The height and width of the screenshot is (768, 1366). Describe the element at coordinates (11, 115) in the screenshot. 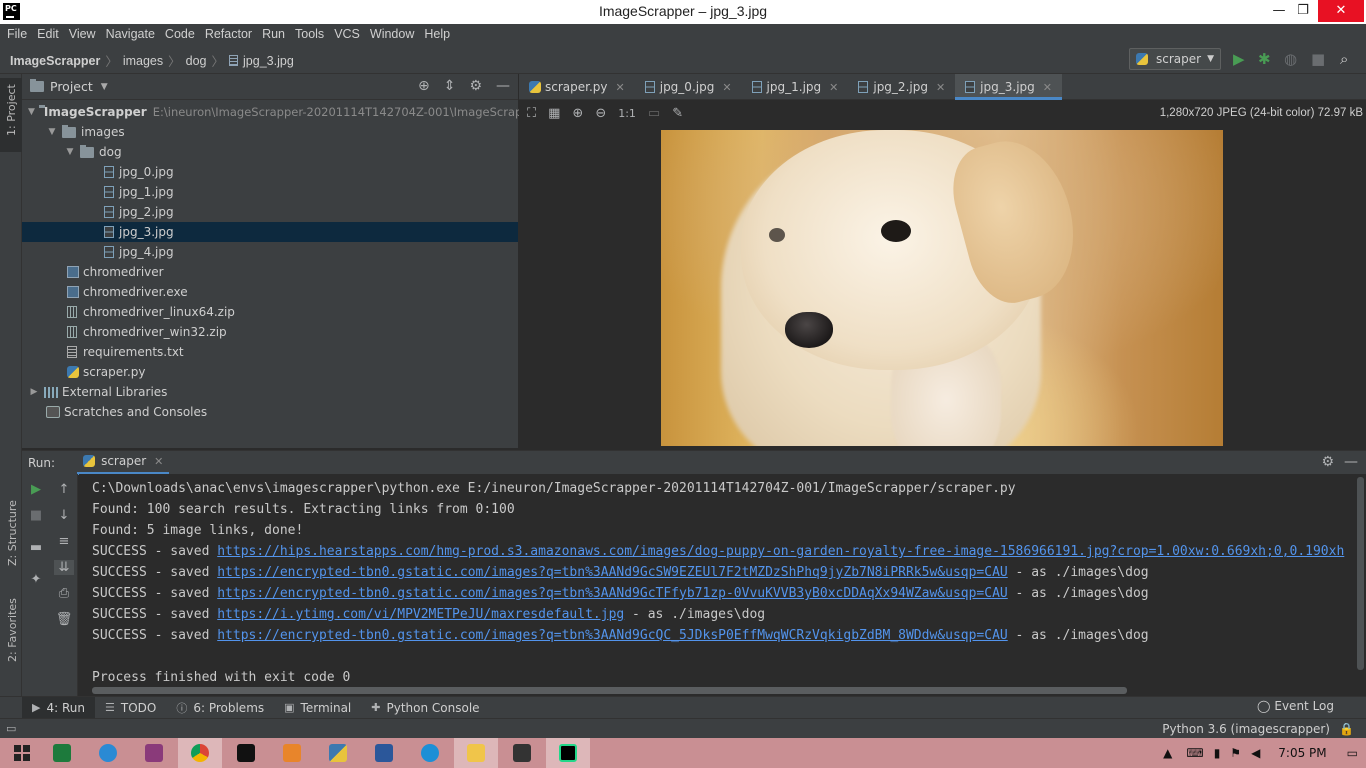

I see `project-tool-tab: 1: Project` at that location.